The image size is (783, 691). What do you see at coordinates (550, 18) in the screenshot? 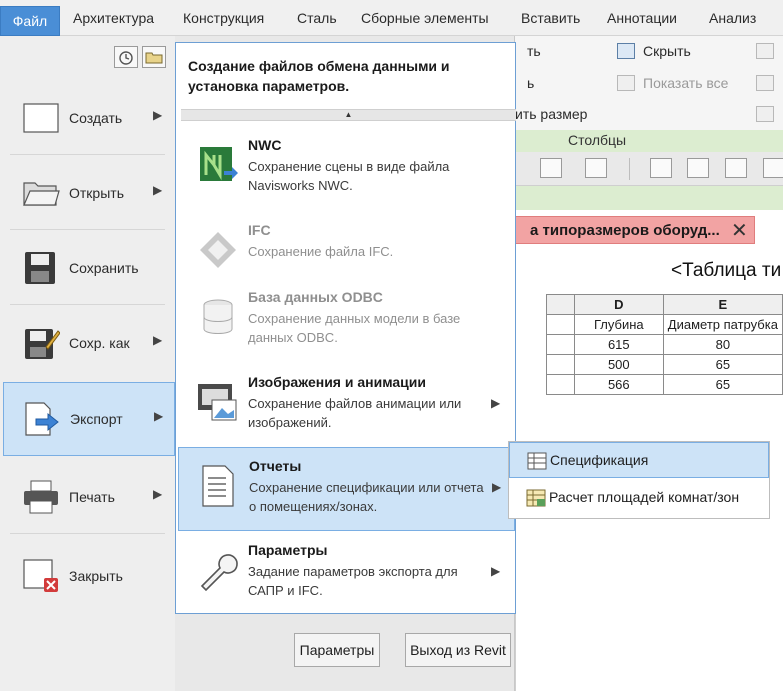
I see `tab-insert: Вставить` at bounding box center [550, 18].